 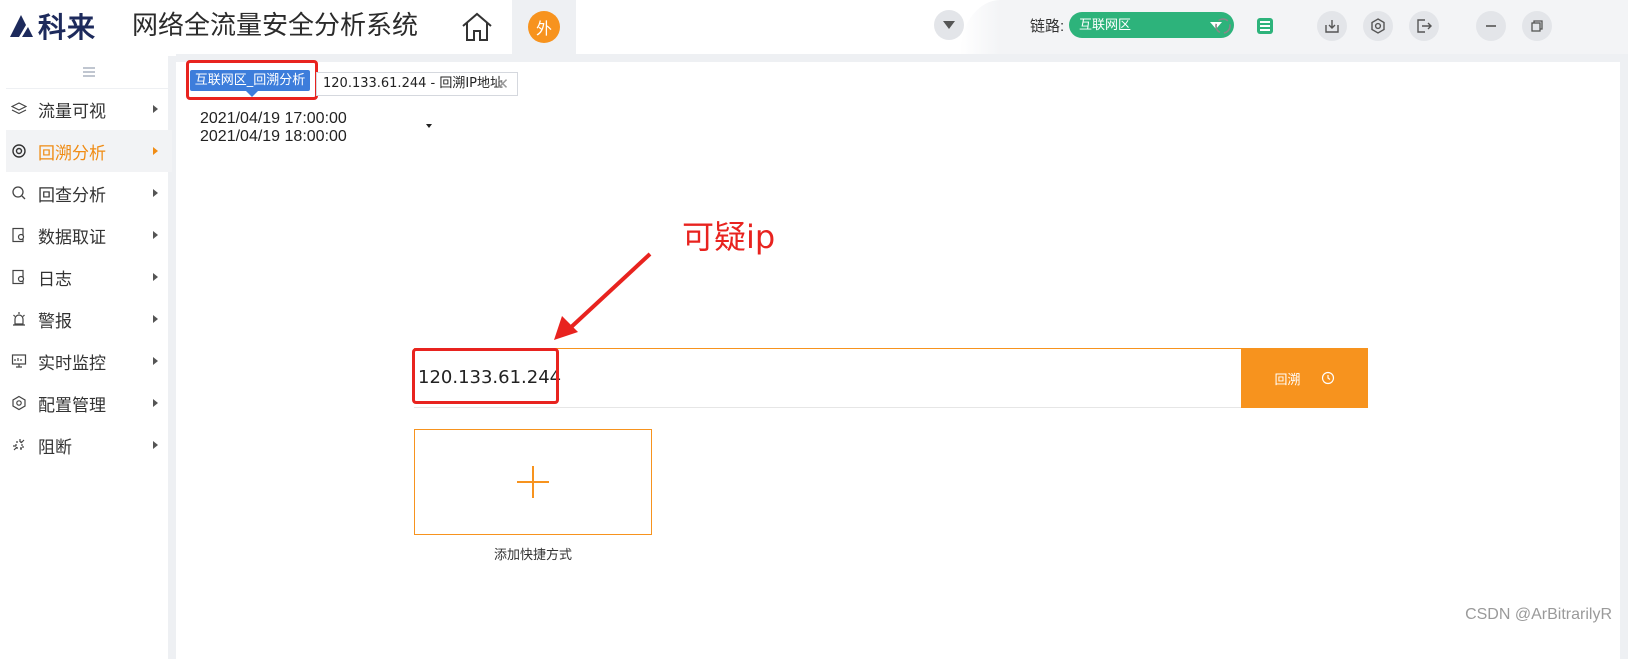 I want to click on download-button, so click(x=1332, y=26).